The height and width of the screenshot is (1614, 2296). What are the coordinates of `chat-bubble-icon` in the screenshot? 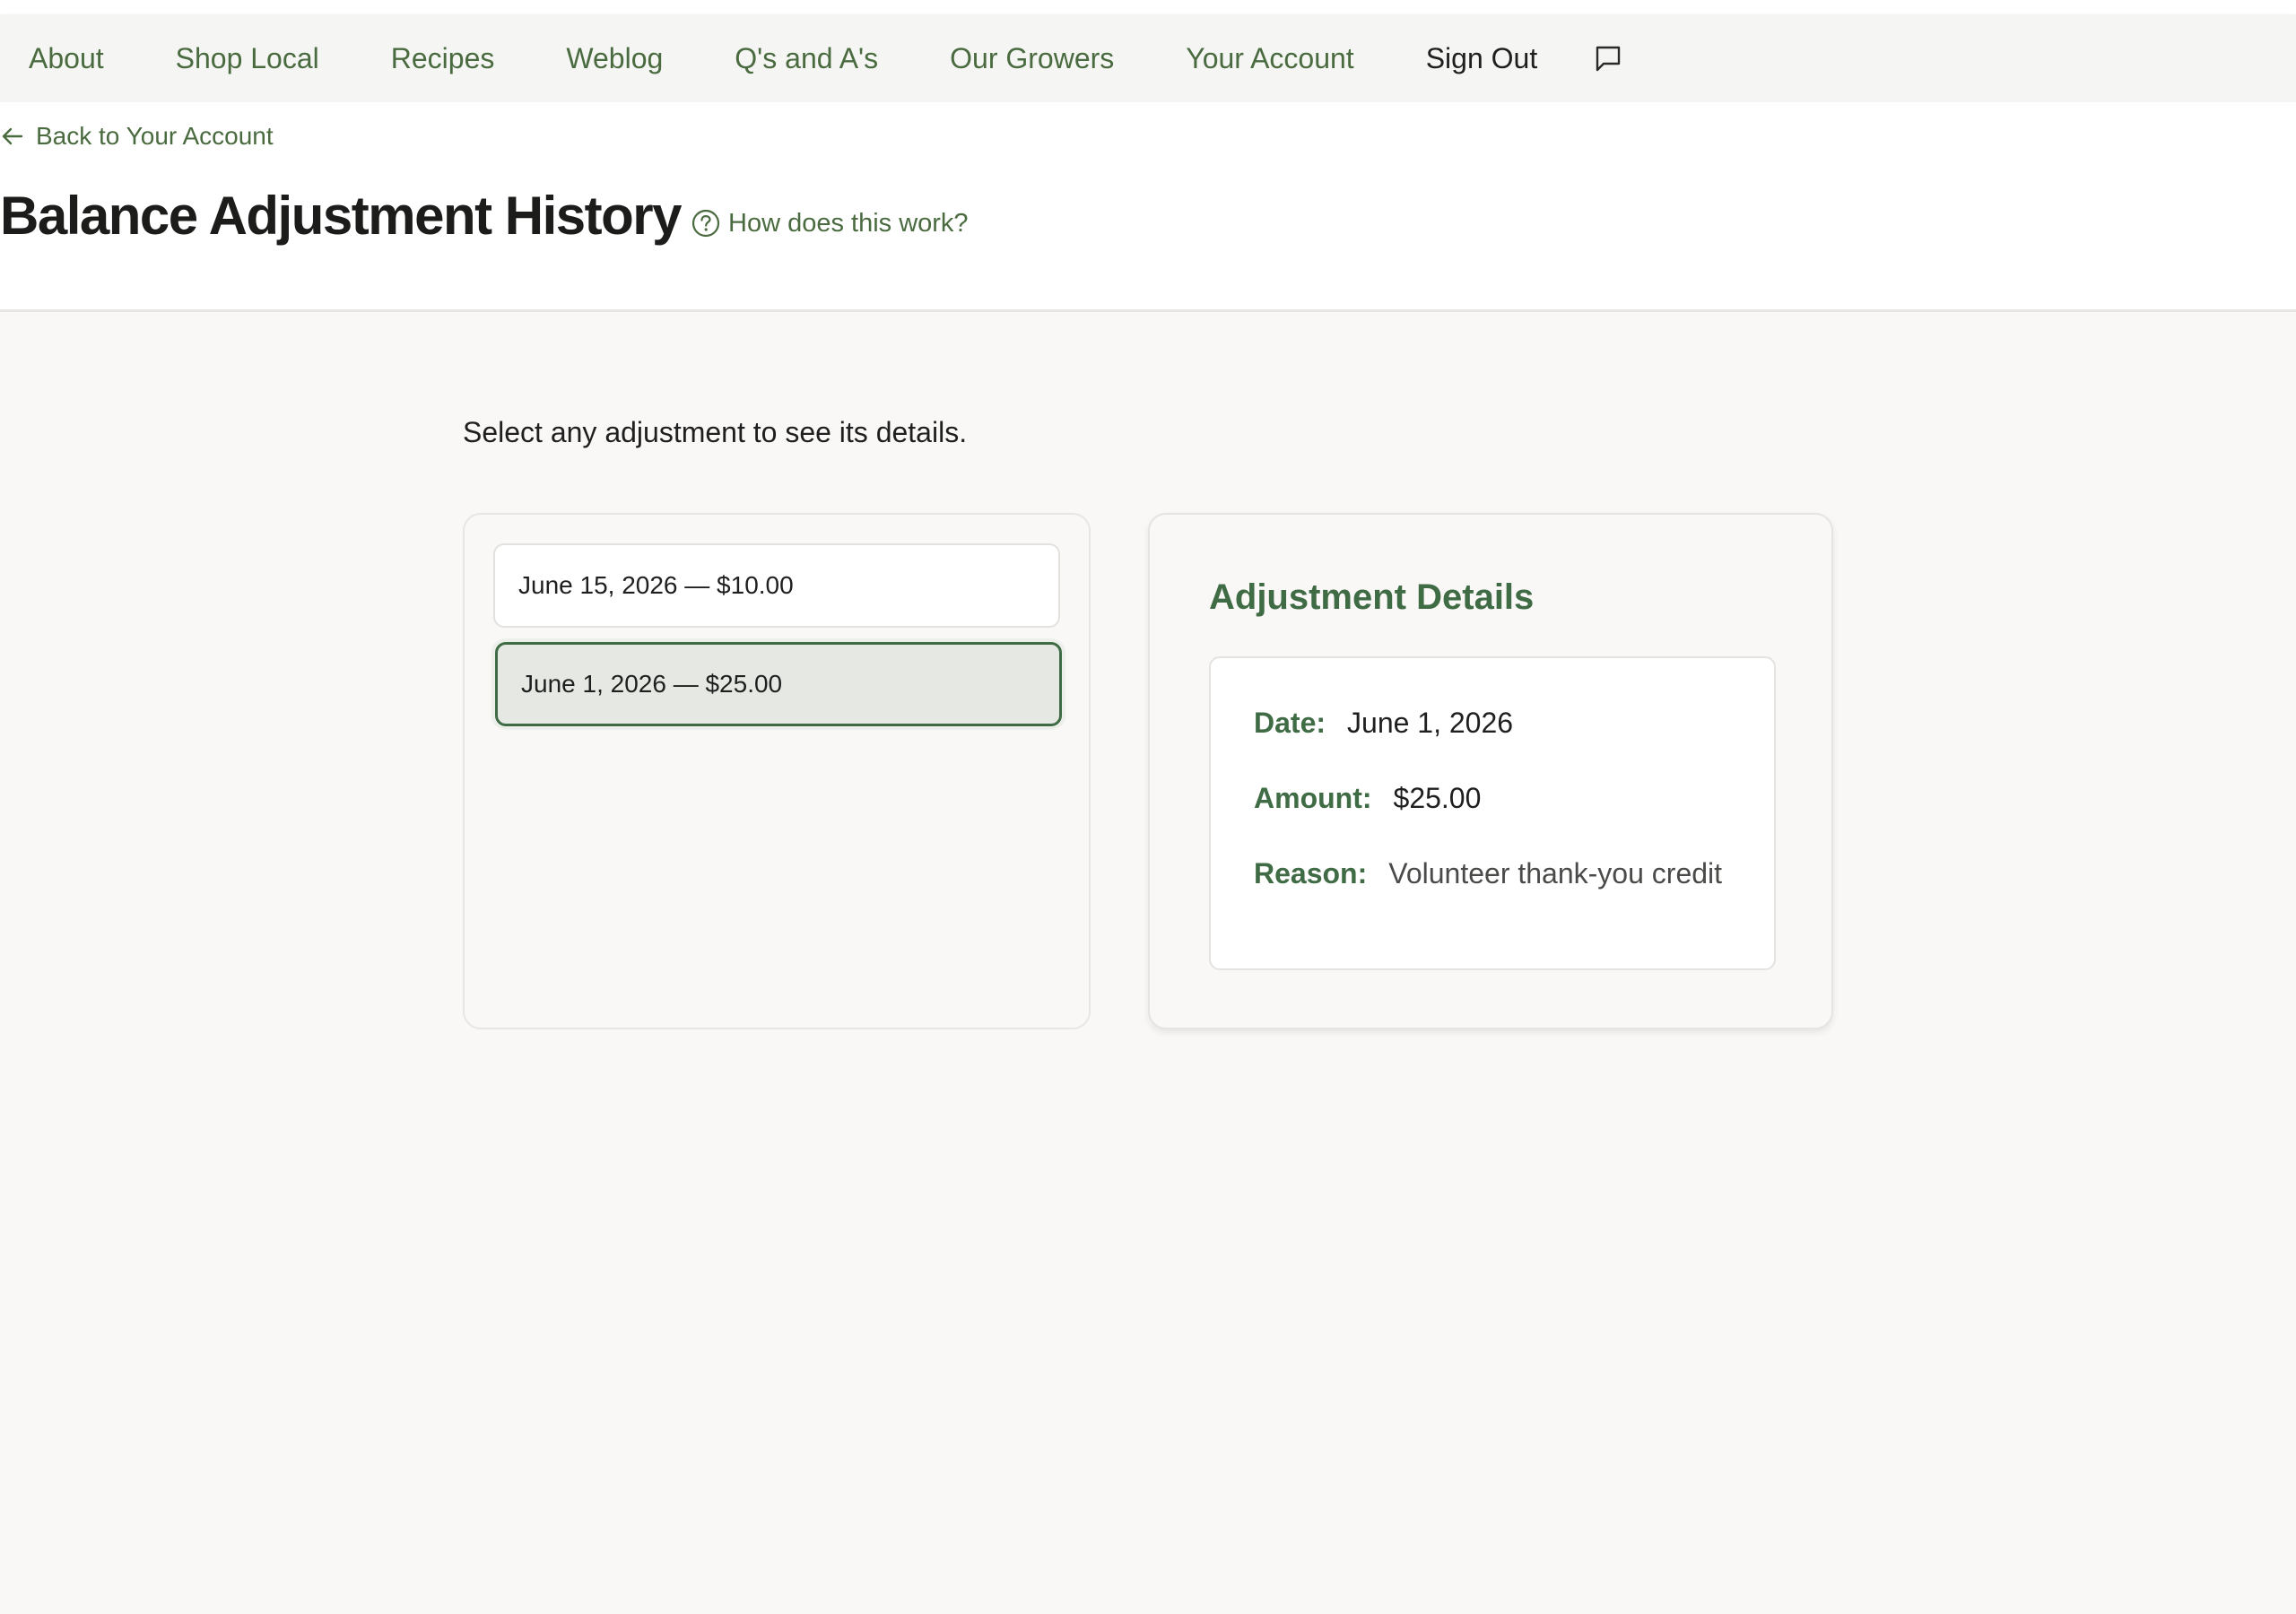 It's located at (1608, 58).